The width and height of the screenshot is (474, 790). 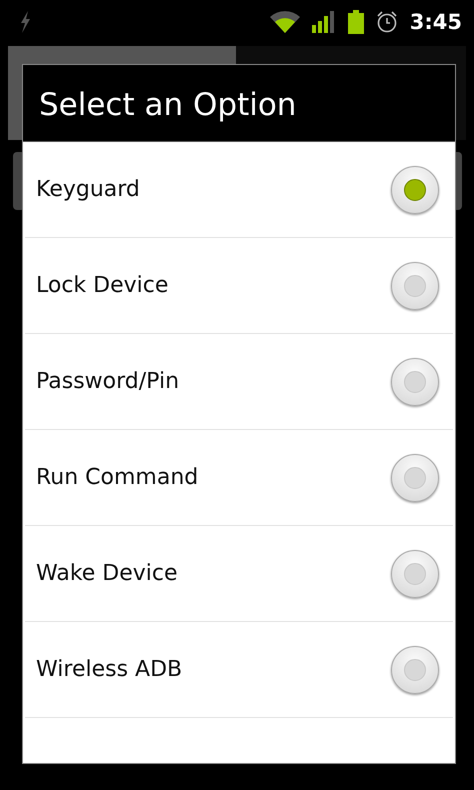 I want to click on clock-time: 3:45, so click(x=436, y=22).